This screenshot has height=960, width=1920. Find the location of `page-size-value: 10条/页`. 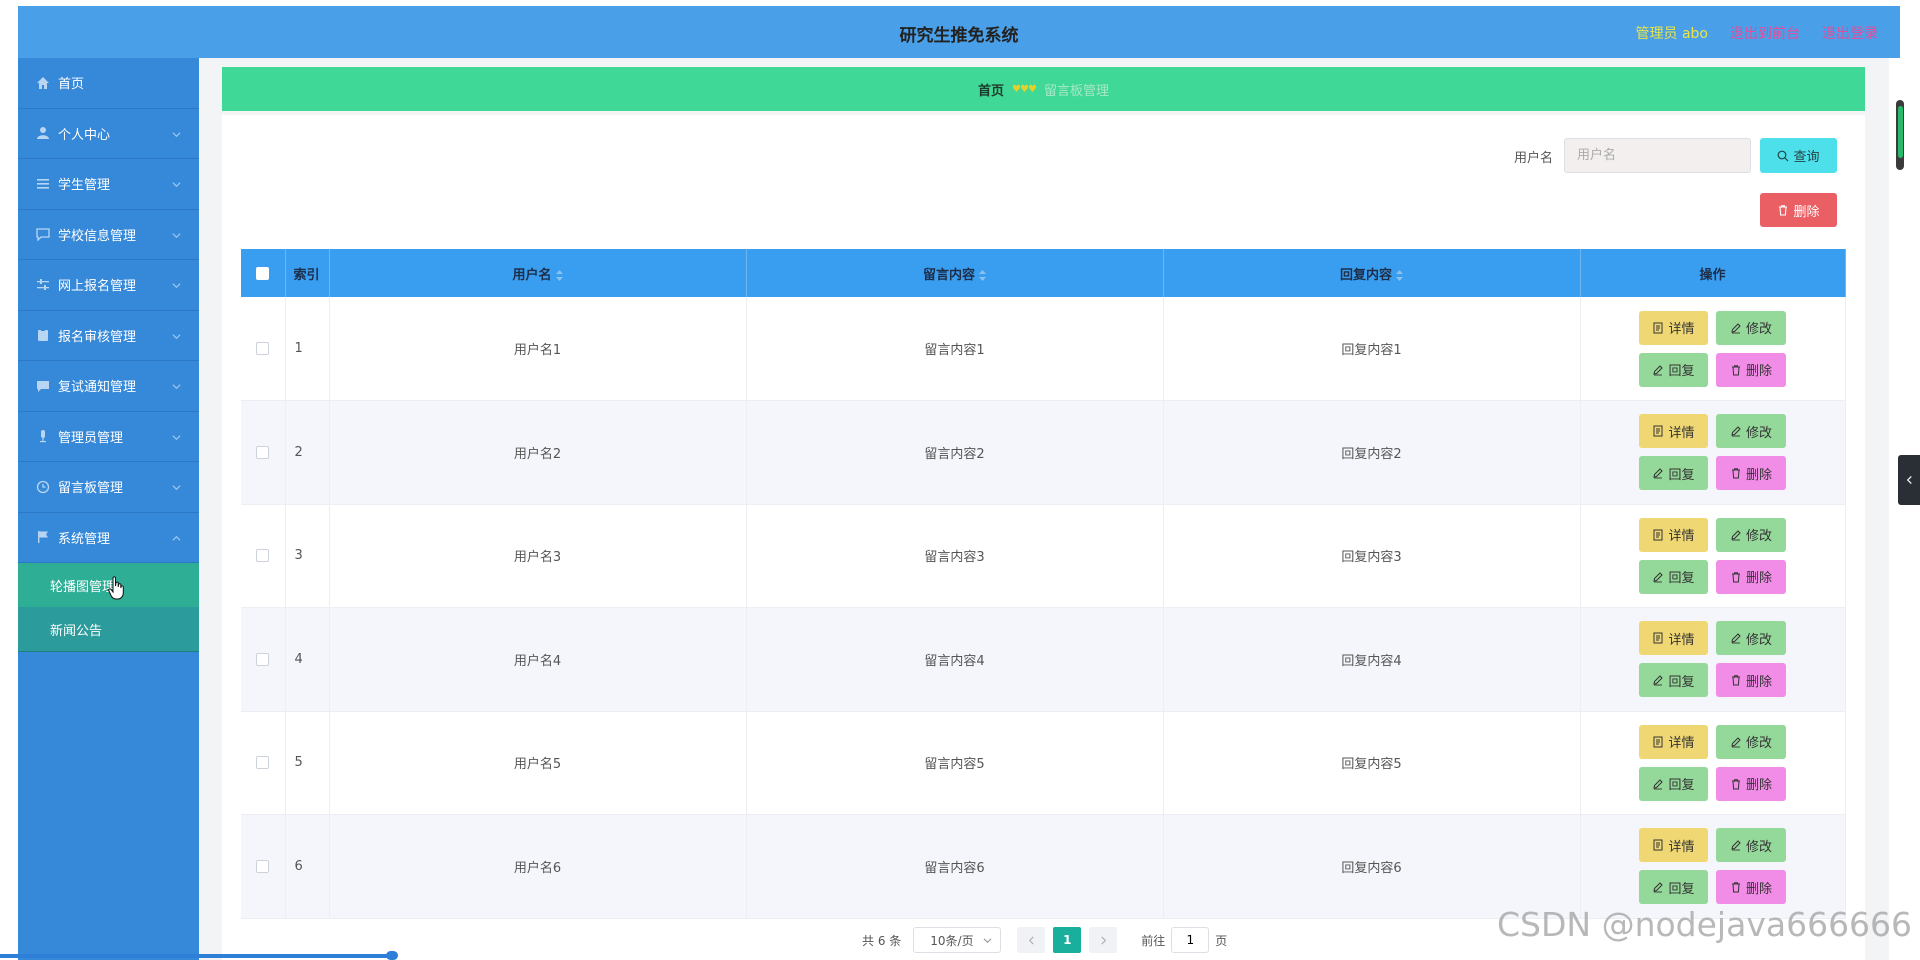

page-size-value: 10条/页 is located at coordinates (952, 940).